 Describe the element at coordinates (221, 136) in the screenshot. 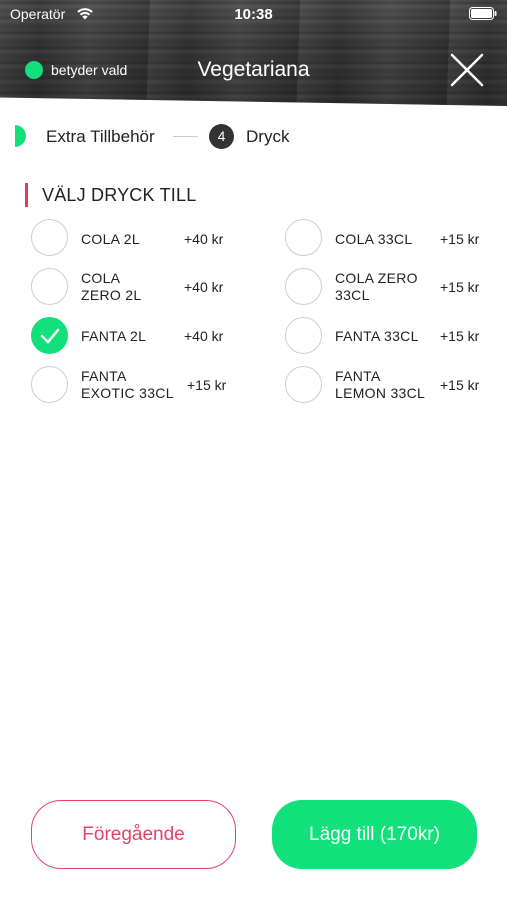

I see `step-current-number: 4` at that location.